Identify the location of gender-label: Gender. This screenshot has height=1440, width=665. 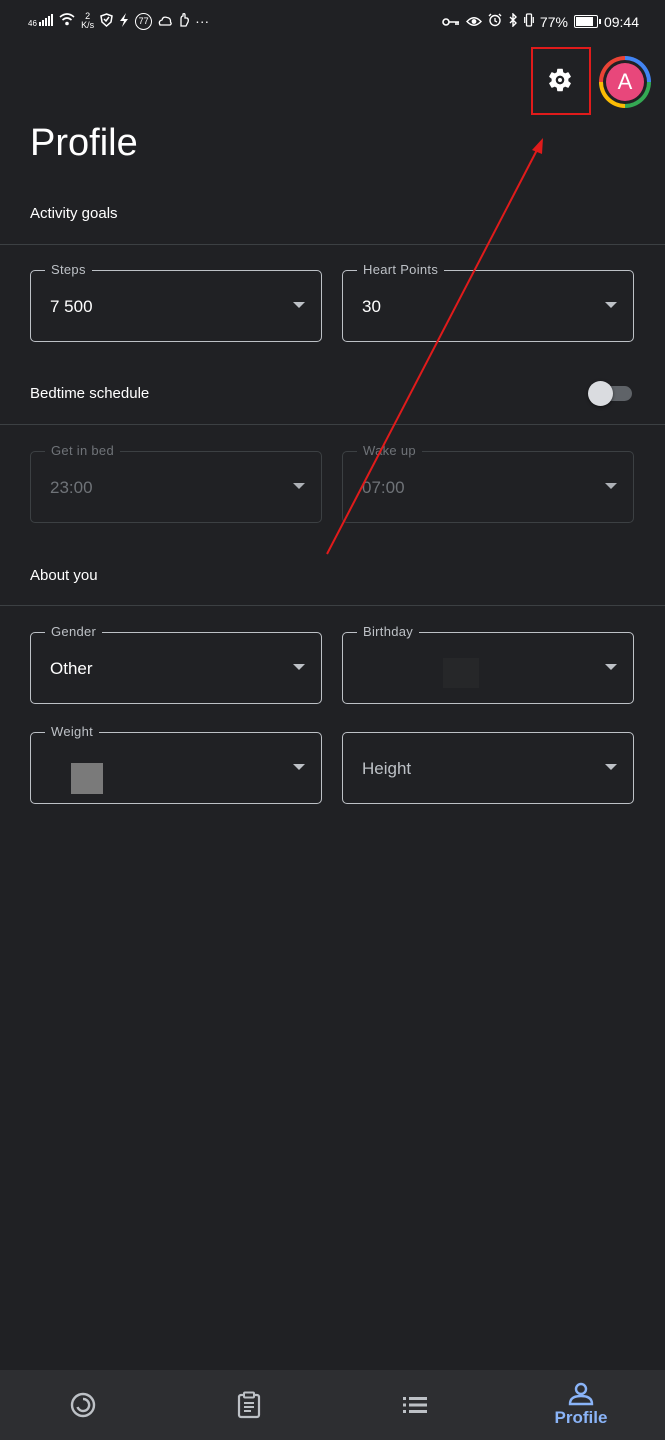
(74, 631).